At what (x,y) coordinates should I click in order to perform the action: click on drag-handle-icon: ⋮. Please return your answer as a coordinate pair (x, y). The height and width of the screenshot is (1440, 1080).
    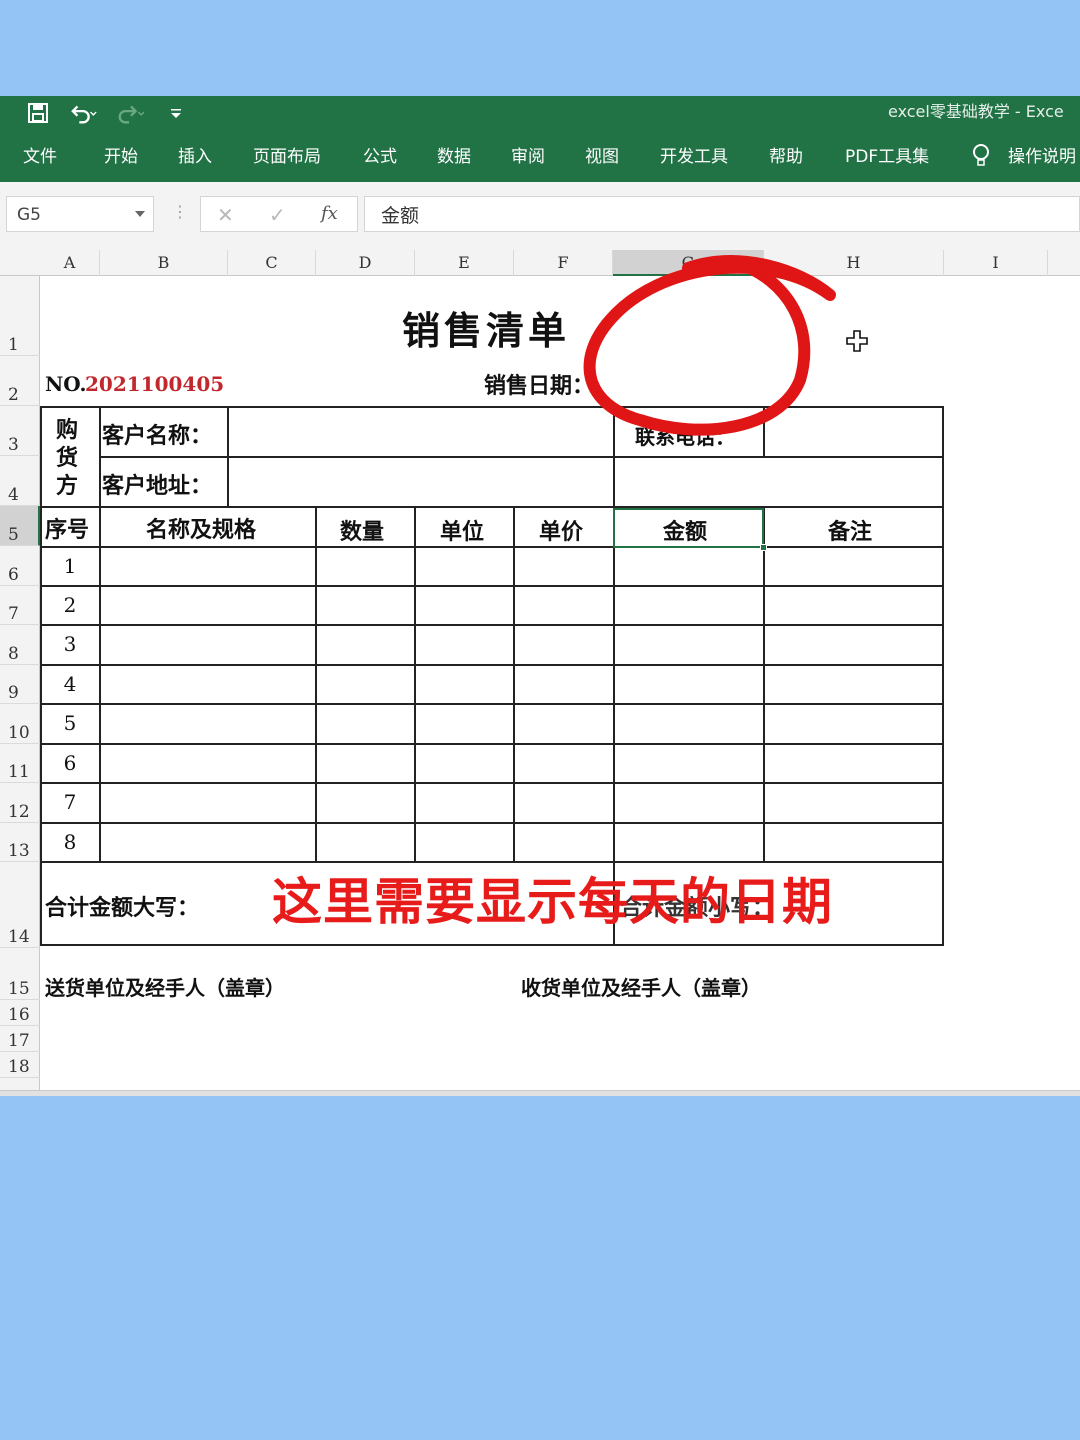
    Looking at the image, I should click on (180, 211).